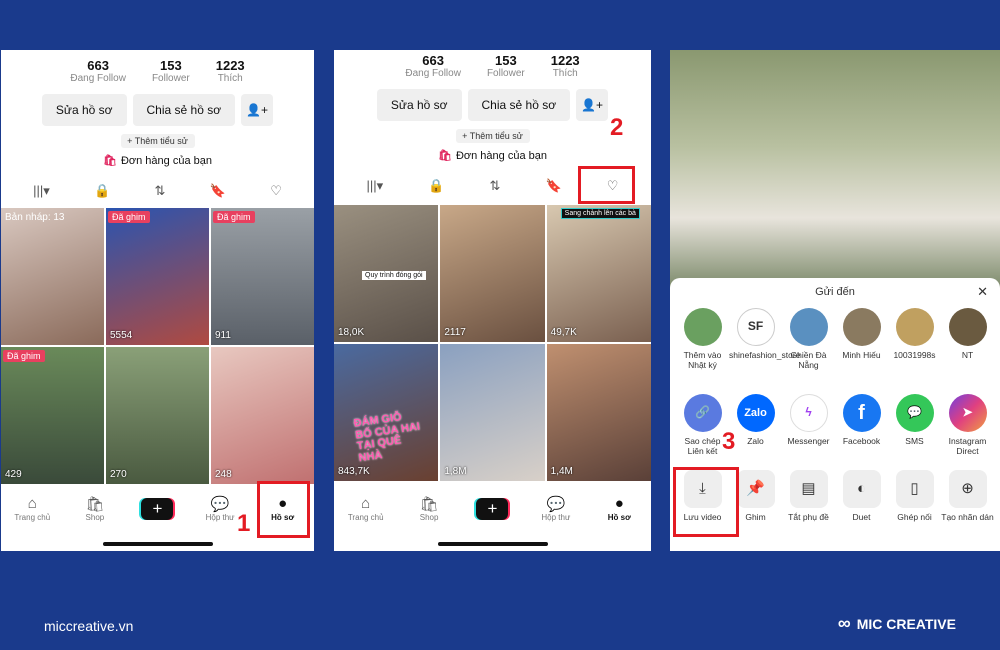 Image resolution: width=1000 pixels, height=650 pixels. I want to click on video-thumb: 1,8M, so click(492, 412).